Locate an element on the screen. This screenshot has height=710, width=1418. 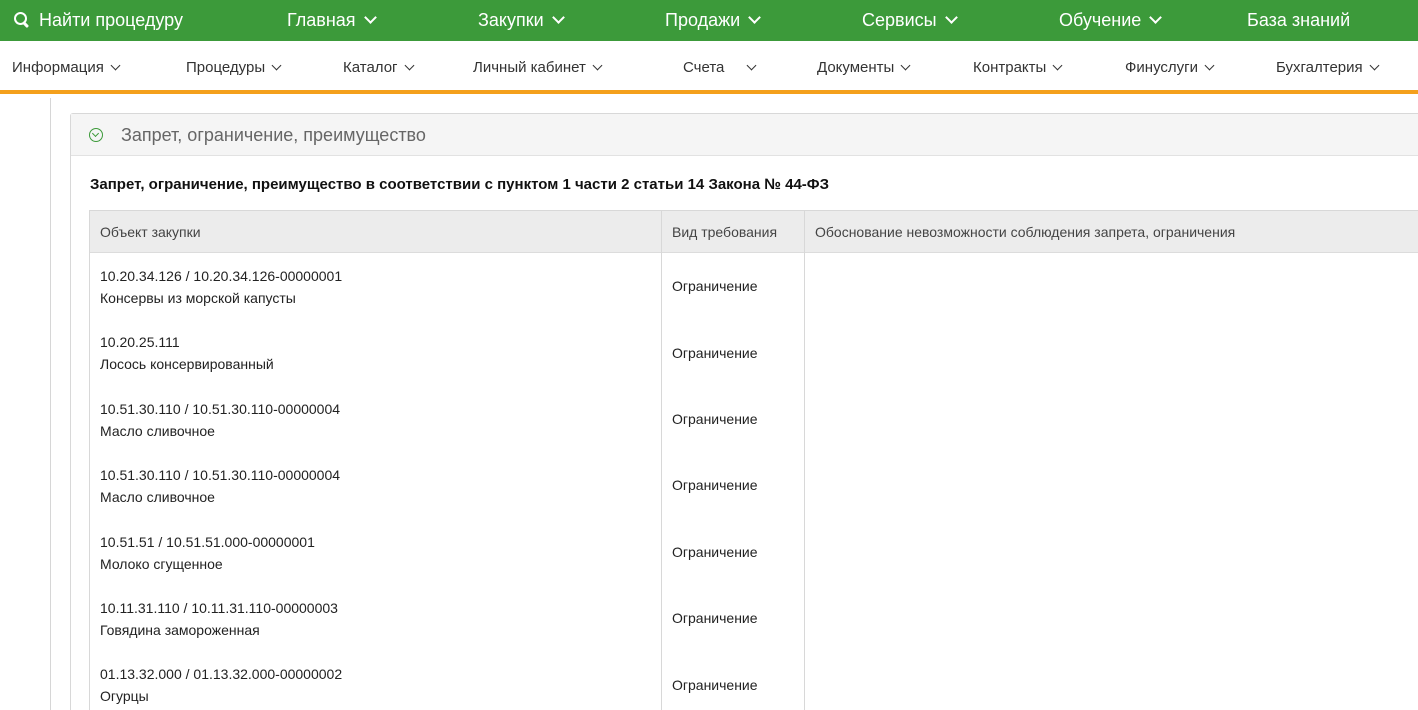
object-name: Лосось консервированный is located at coordinates (187, 364).